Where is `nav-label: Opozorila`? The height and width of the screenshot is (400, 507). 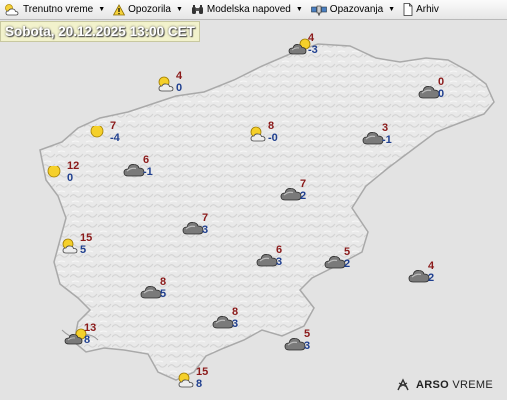 nav-label: Opozorila is located at coordinates (149, 9).